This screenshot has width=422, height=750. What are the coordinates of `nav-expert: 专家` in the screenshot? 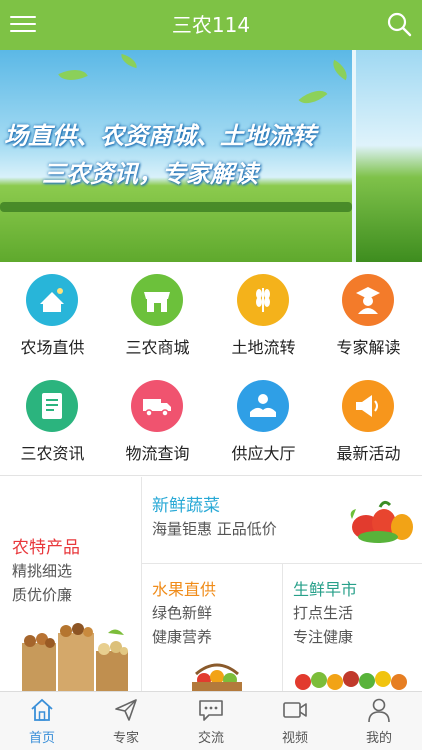 It's located at (126, 721).